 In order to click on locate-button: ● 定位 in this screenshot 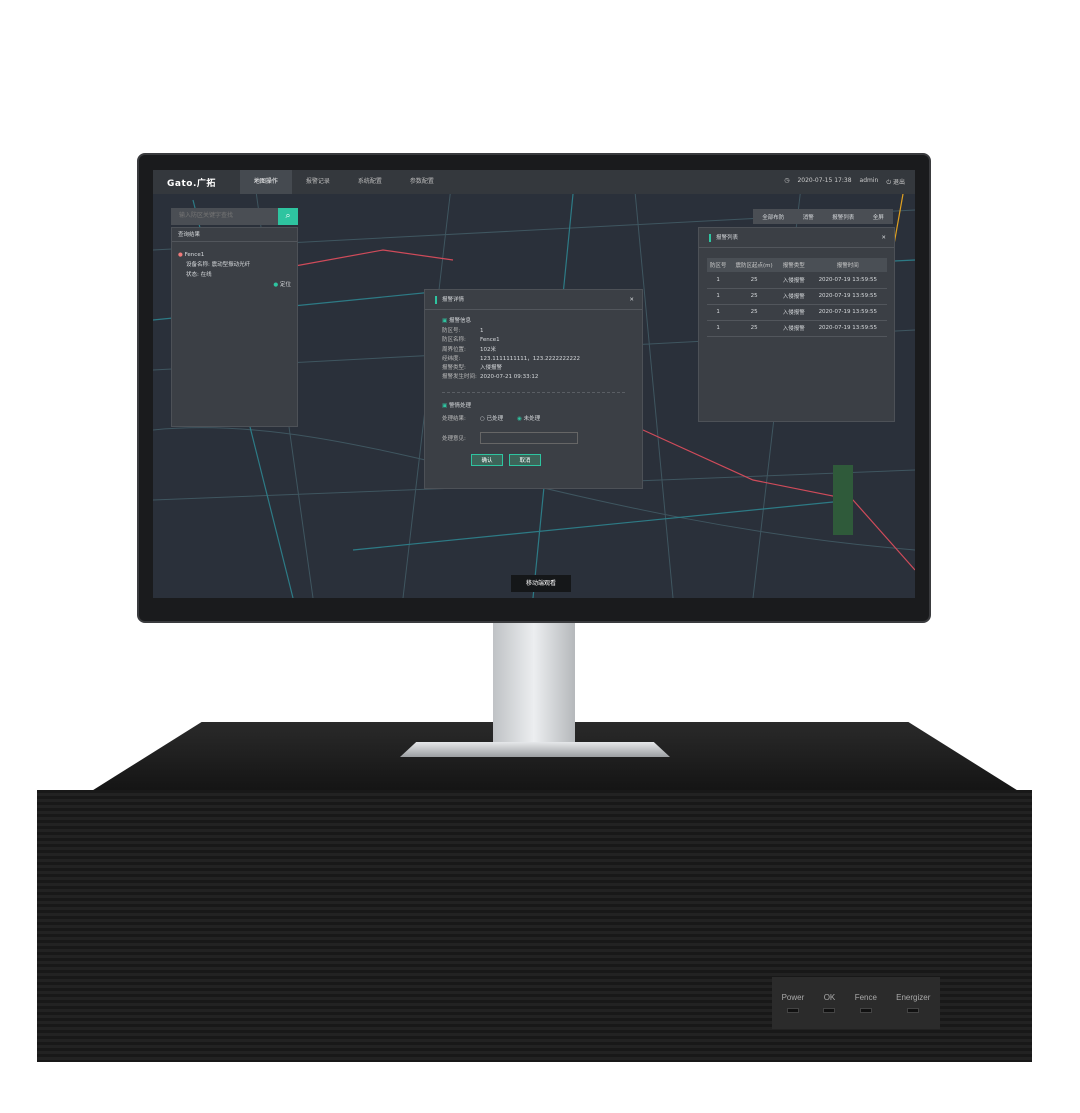, I will do `click(234, 285)`.